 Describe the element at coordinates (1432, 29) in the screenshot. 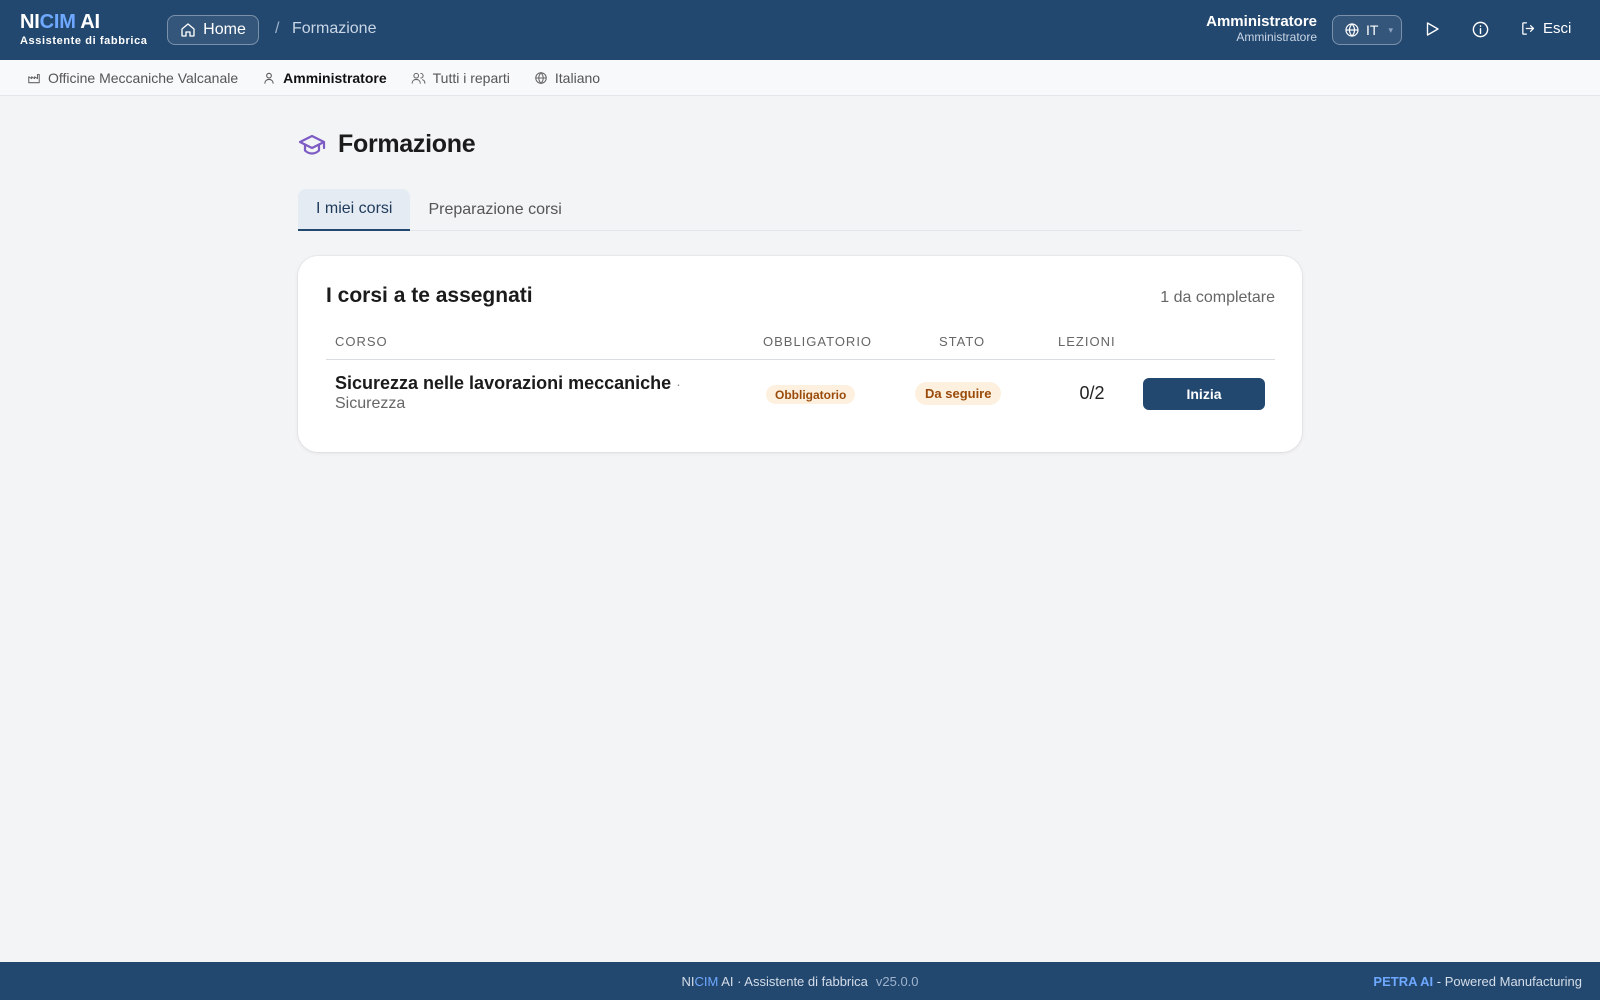

I see `play-icon` at that location.